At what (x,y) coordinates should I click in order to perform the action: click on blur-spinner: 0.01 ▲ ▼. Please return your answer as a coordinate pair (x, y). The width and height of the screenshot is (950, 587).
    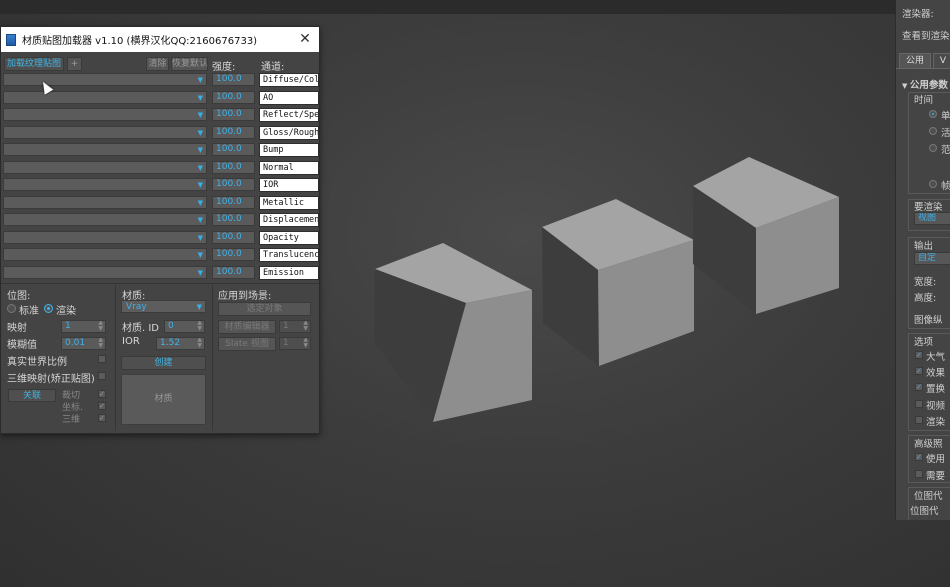
    Looking at the image, I should click on (83, 343).